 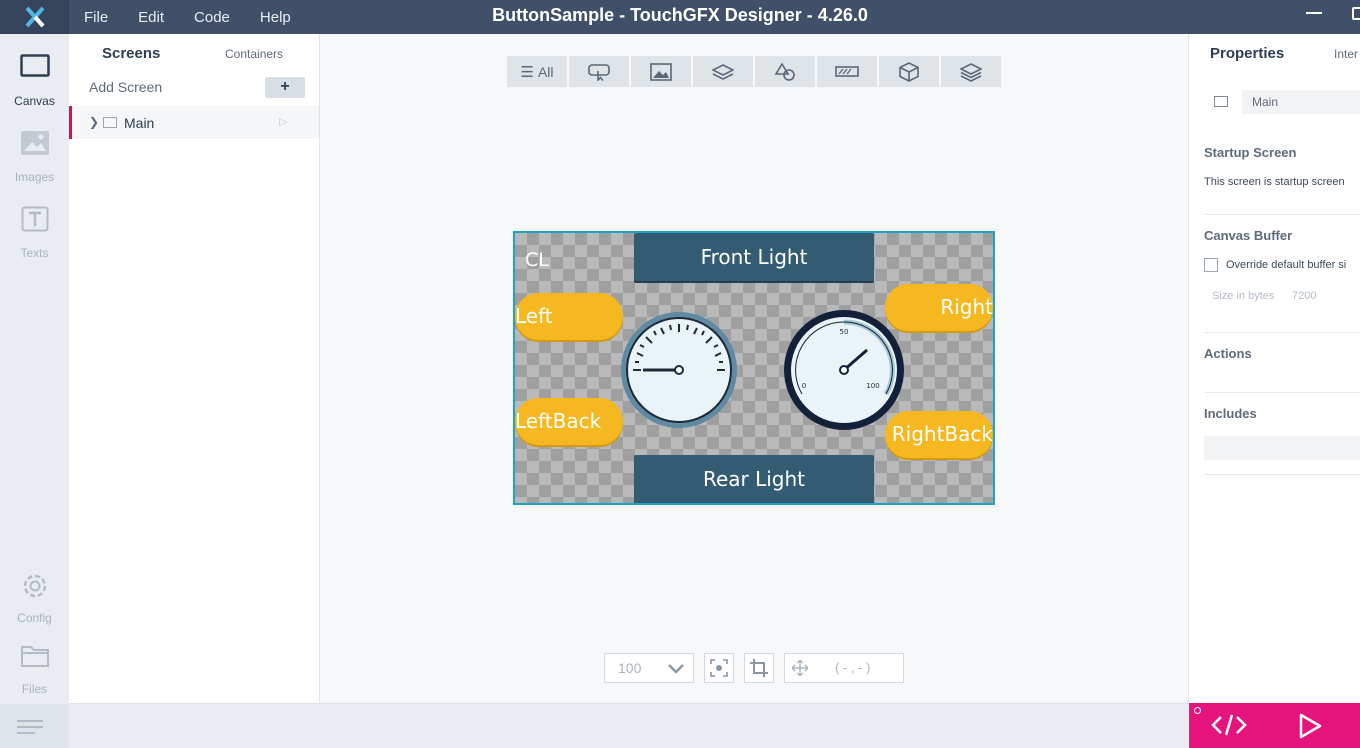 I want to click on play-icon: ▷, so click(x=283, y=121).